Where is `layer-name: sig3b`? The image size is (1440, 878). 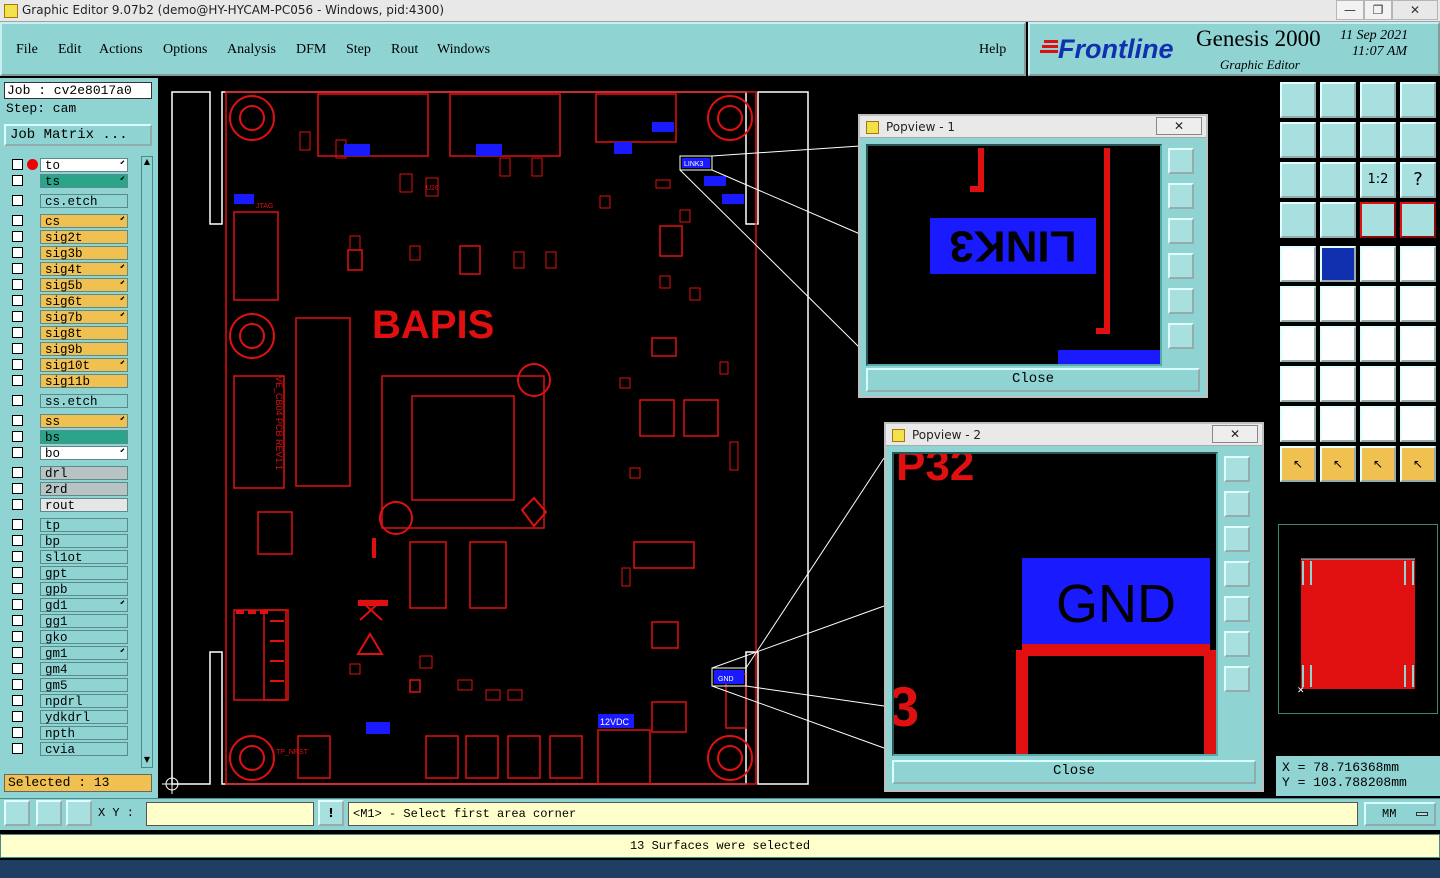 layer-name: sig3b is located at coordinates (84, 253).